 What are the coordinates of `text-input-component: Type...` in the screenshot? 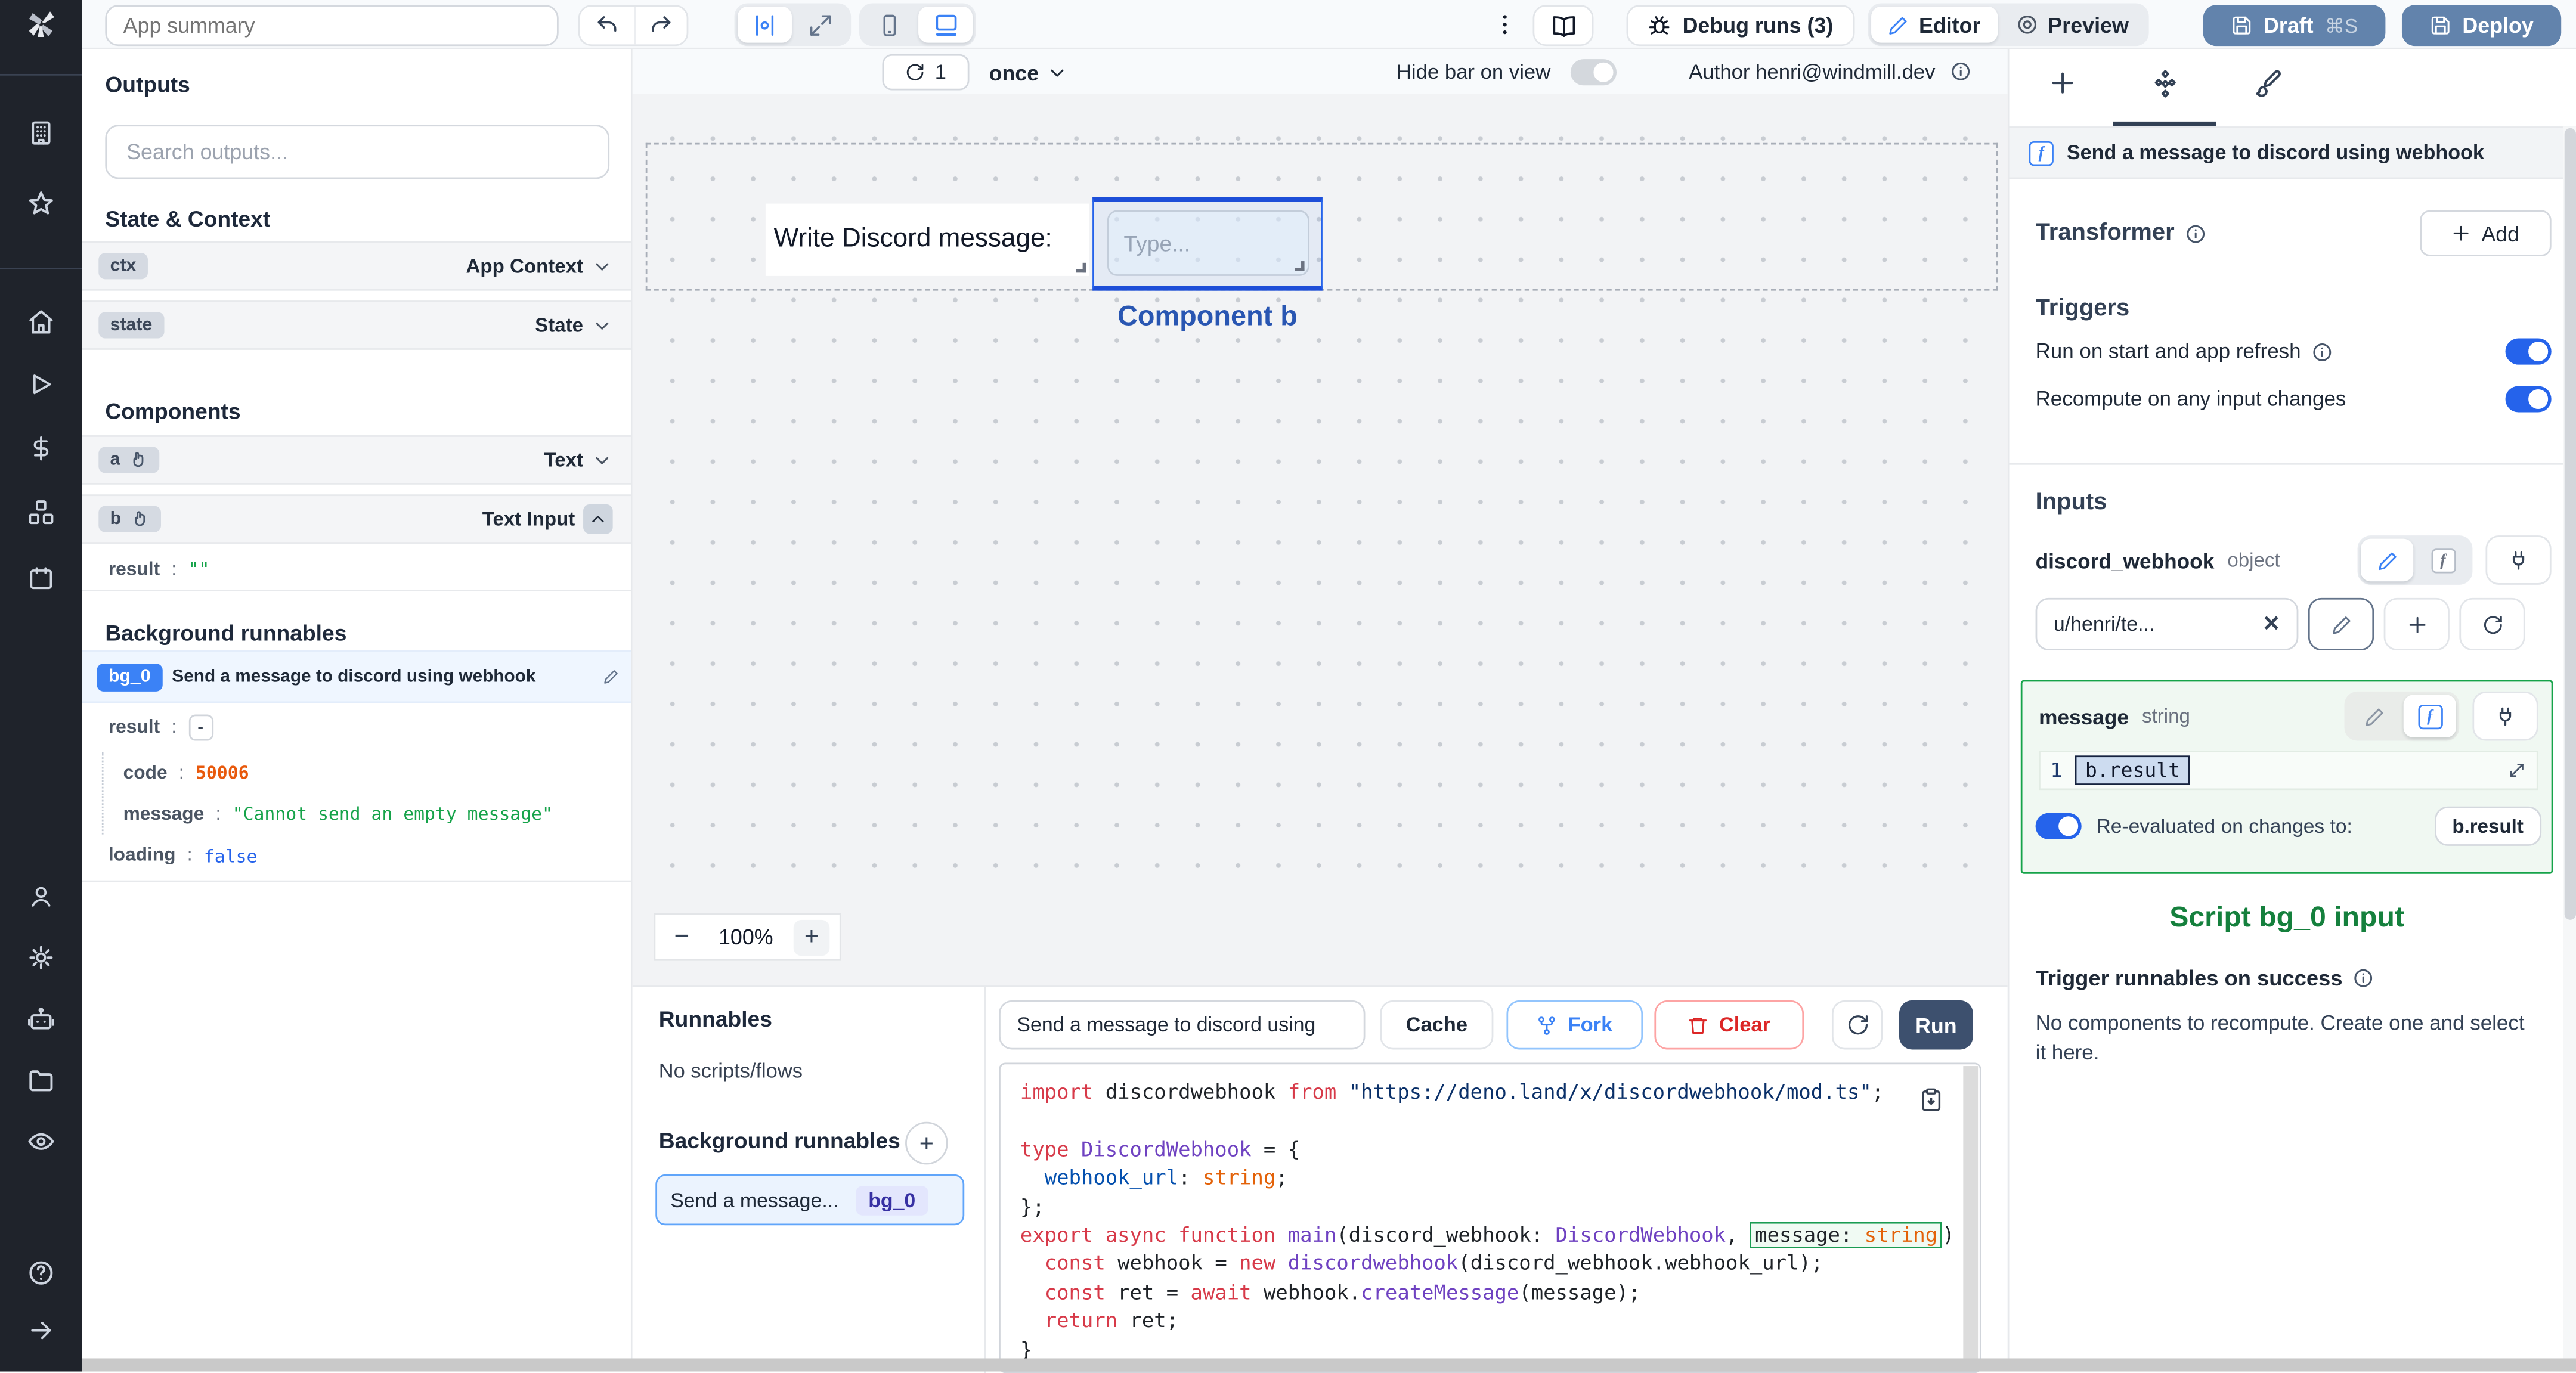 It's located at (1208, 243).